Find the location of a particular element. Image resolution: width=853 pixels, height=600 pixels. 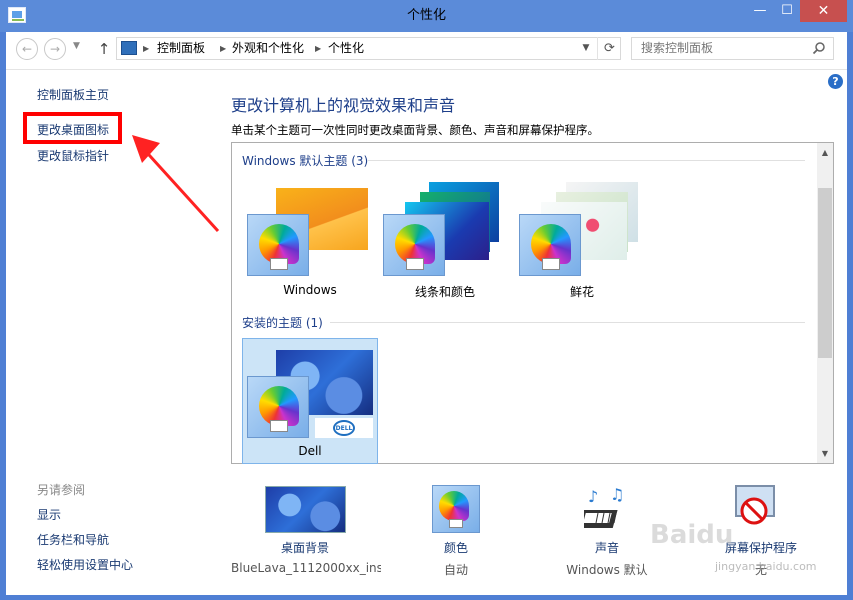

recent-locations-button: ▼ is located at coordinates (76, 46).